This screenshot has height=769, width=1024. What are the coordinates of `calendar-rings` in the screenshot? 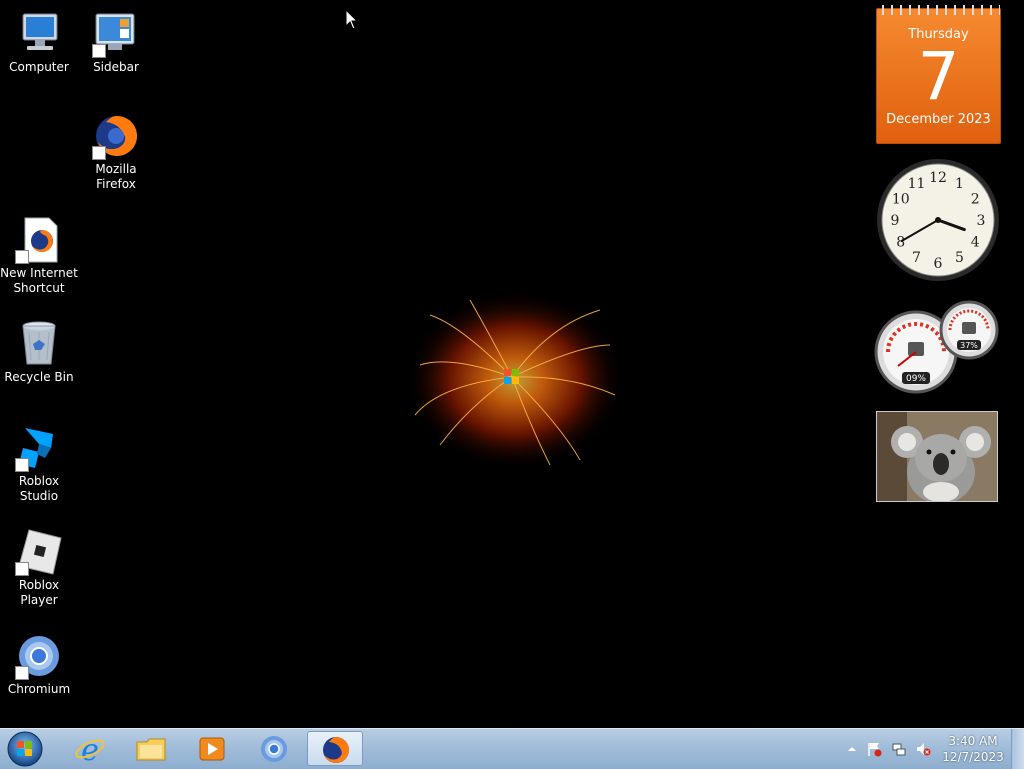 It's located at (938, 10).